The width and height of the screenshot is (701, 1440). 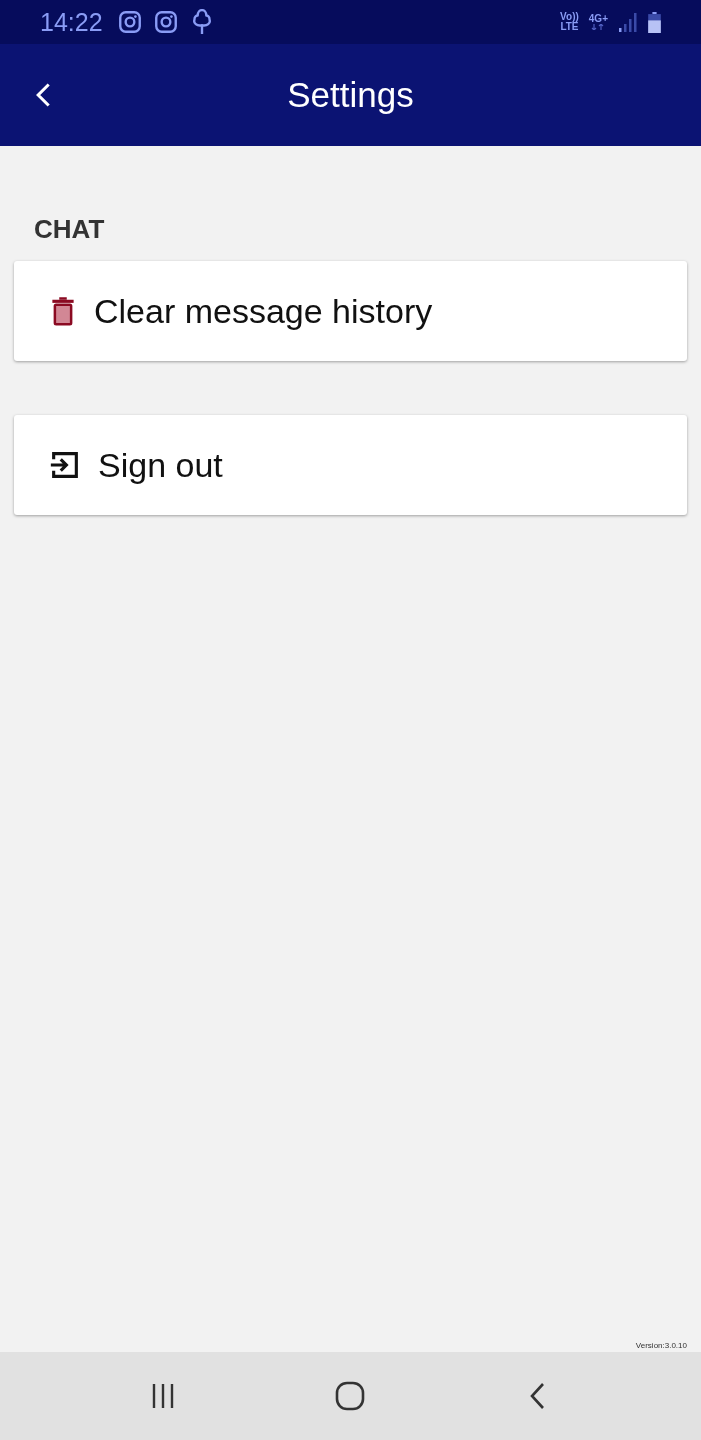 What do you see at coordinates (661, 1345) in the screenshot?
I see `version-label: Version:3.0.10` at bounding box center [661, 1345].